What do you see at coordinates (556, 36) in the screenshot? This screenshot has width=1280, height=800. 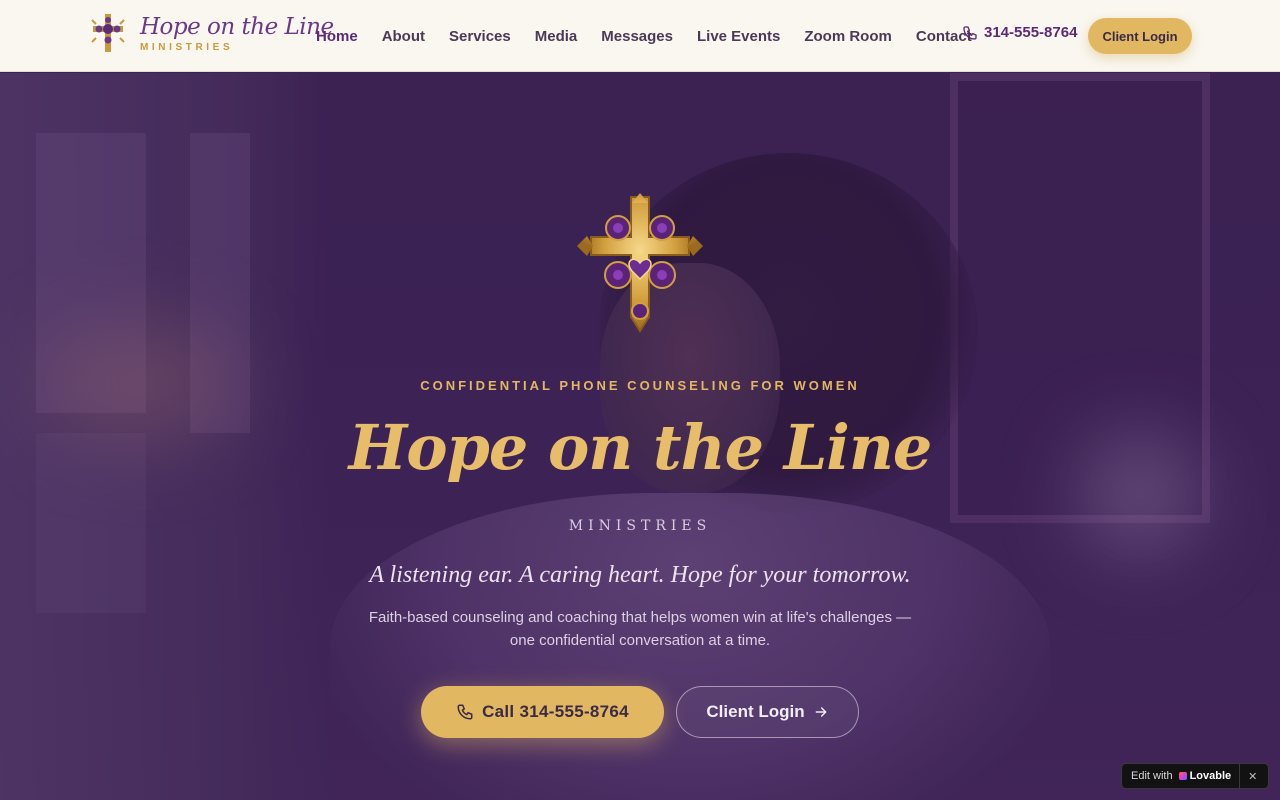 I see `nav-link-media: Media` at bounding box center [556, 36].